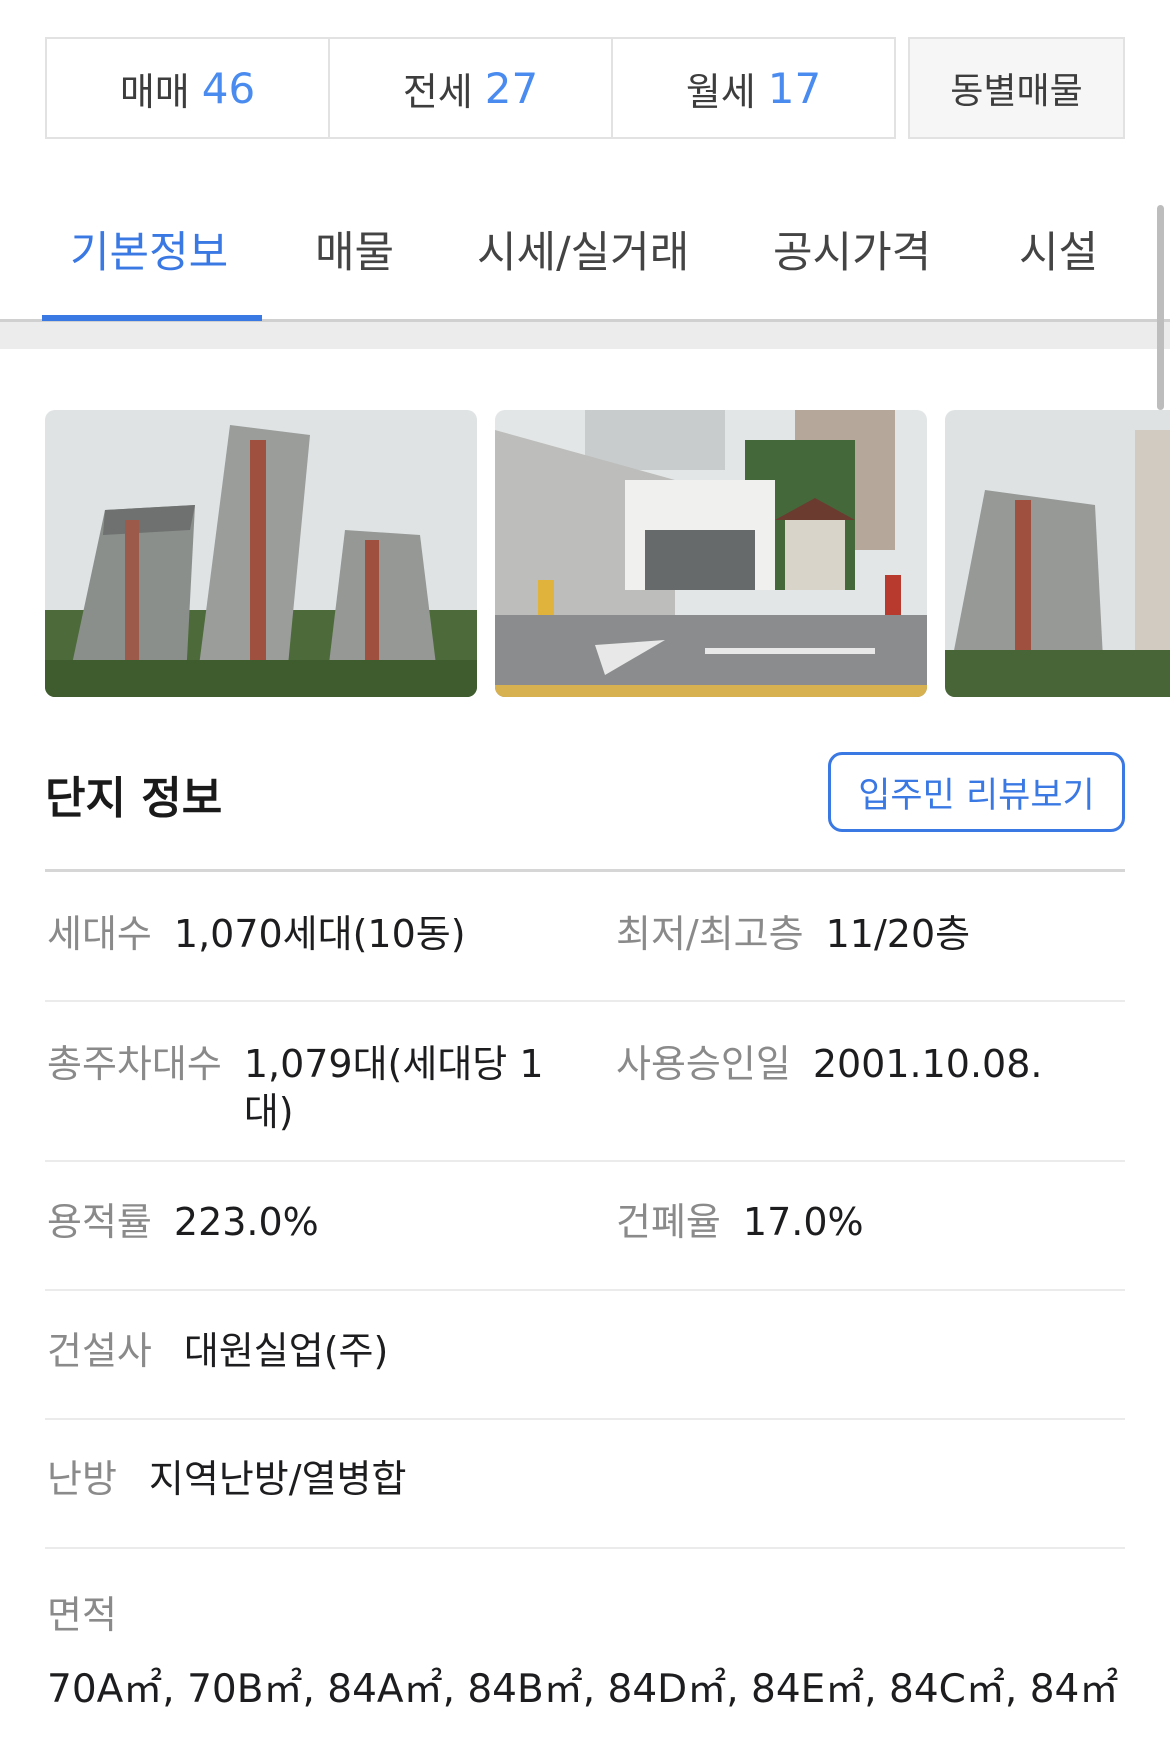 The height and width of the screenshot is (1739, 1170). Describe the element at coordinates (319, 934) in the screenshot. I see `info-value: 1,070세대(10동)` at that location.